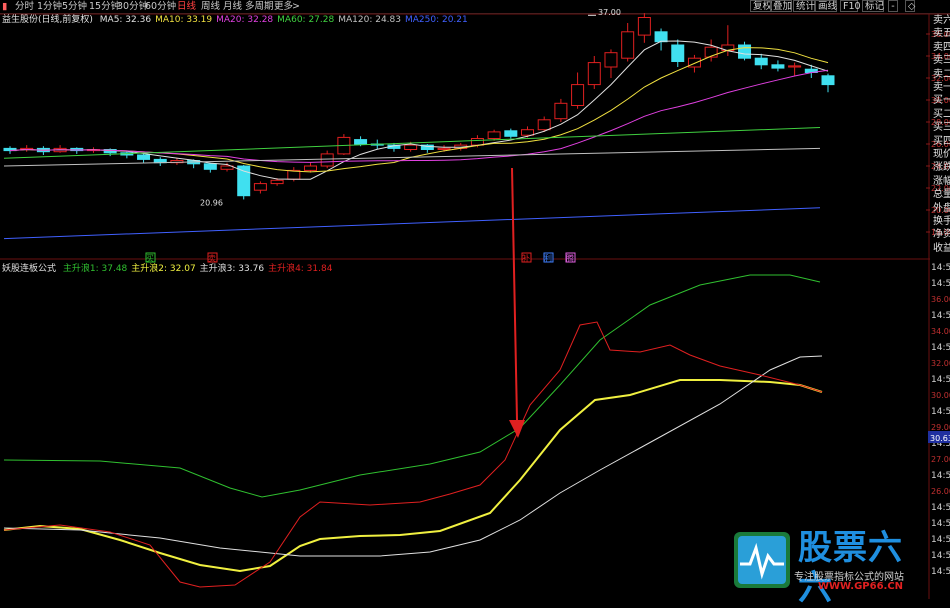  I want to click on indicator-axis-label-5: 14:5, so click(940, 348).